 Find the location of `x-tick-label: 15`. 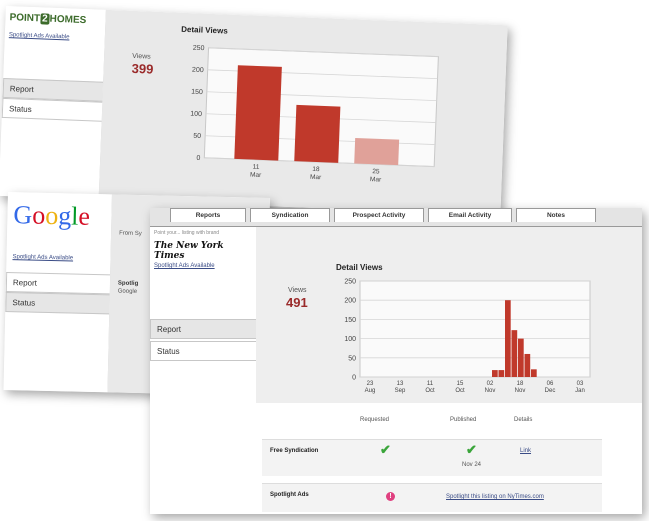

x-tick-label: 15 is located at coordinates (460, 384).